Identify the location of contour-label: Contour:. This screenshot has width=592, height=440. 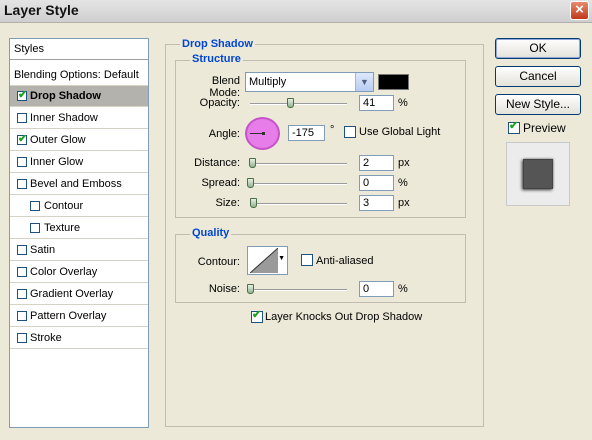
(218, 262).